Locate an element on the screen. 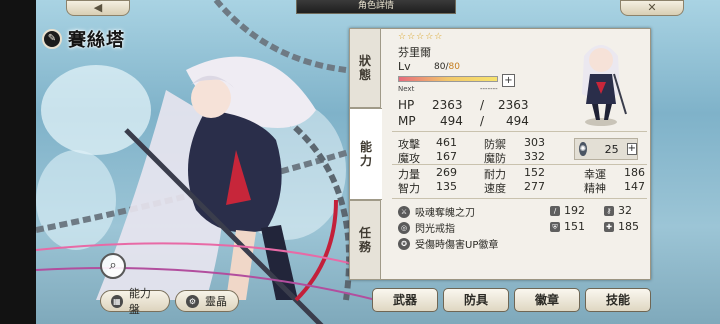 The width and height of the screenshot is (720, 324). exp-bar is located at coordinates (448, 79).